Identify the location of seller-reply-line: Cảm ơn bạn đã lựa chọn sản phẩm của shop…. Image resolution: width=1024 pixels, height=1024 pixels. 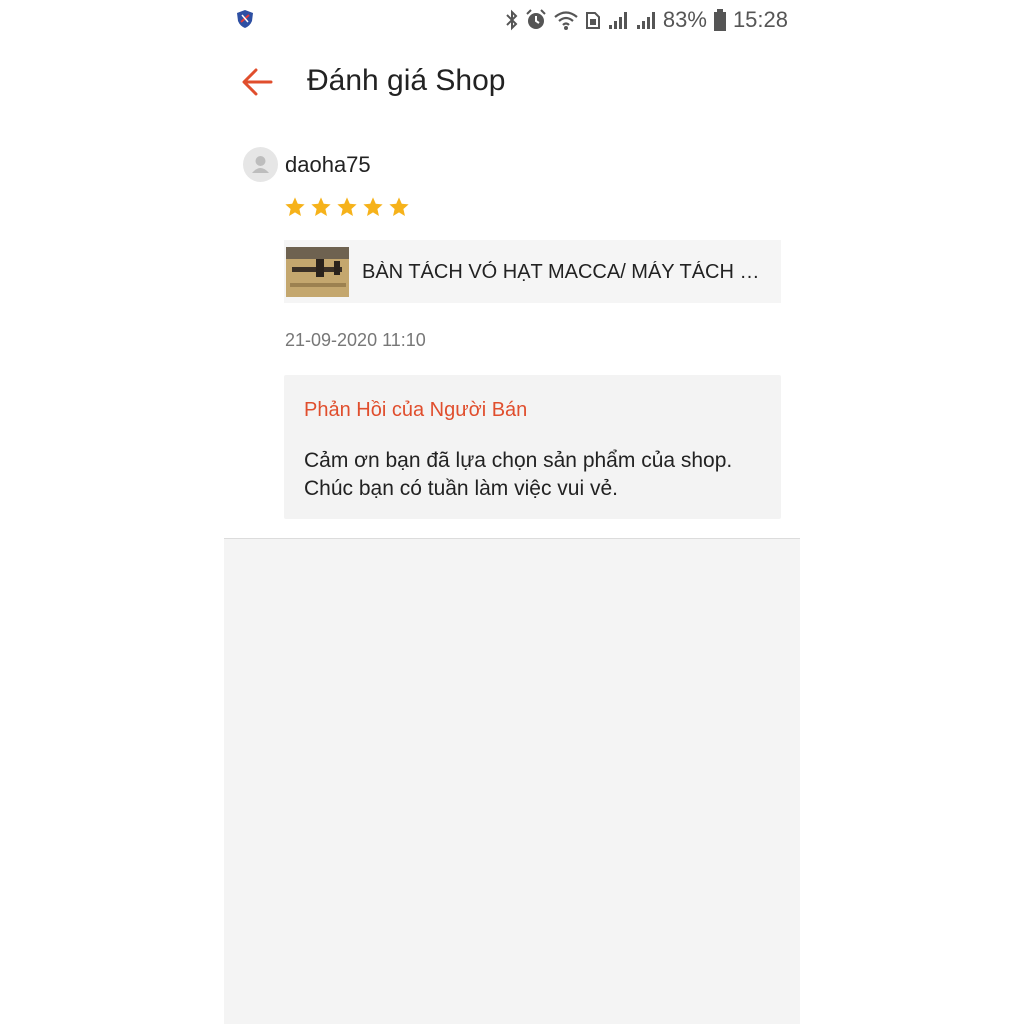
(518, 460).